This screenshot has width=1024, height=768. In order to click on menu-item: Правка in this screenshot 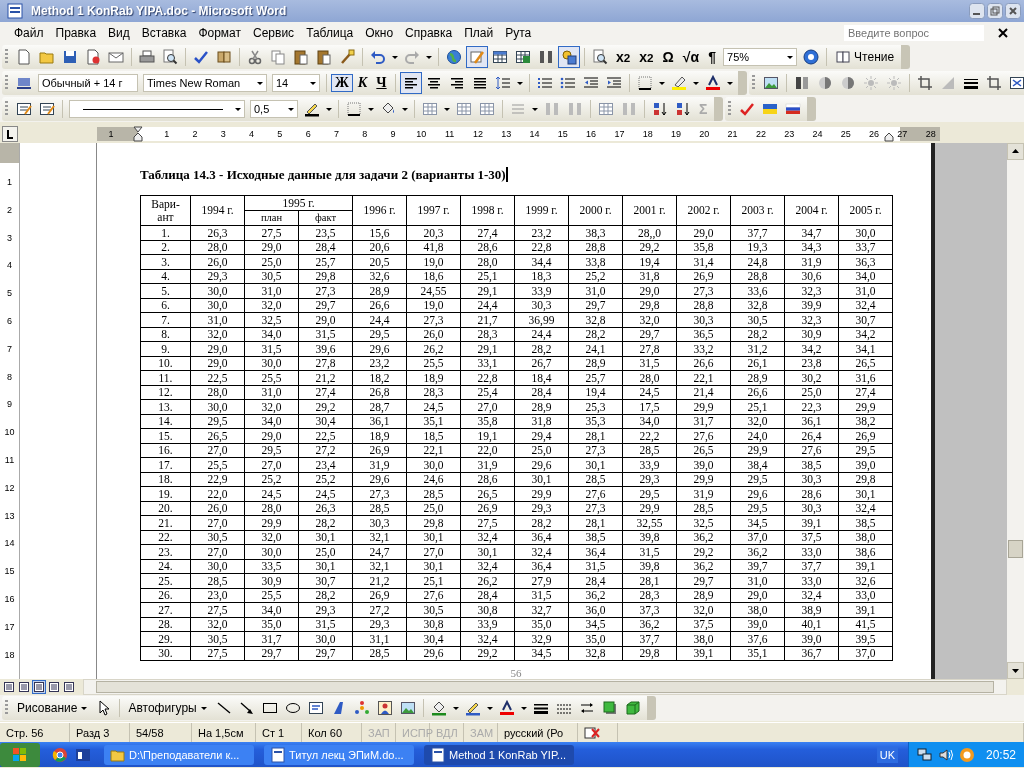, I will do `click(76, 33)`.